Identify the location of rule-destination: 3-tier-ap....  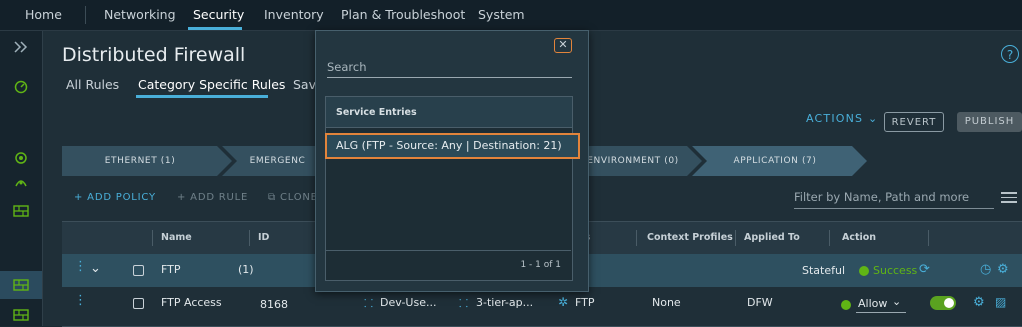
(504, 302).